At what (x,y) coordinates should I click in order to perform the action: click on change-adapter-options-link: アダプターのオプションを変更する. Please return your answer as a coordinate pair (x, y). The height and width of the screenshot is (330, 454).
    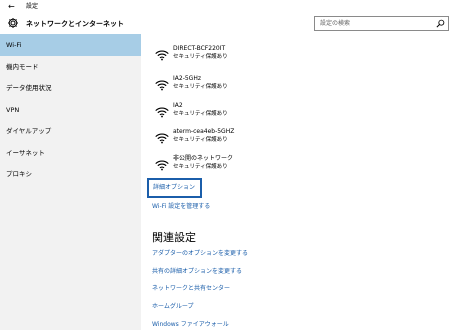
    Looking at the image, I should click on (200, 254).